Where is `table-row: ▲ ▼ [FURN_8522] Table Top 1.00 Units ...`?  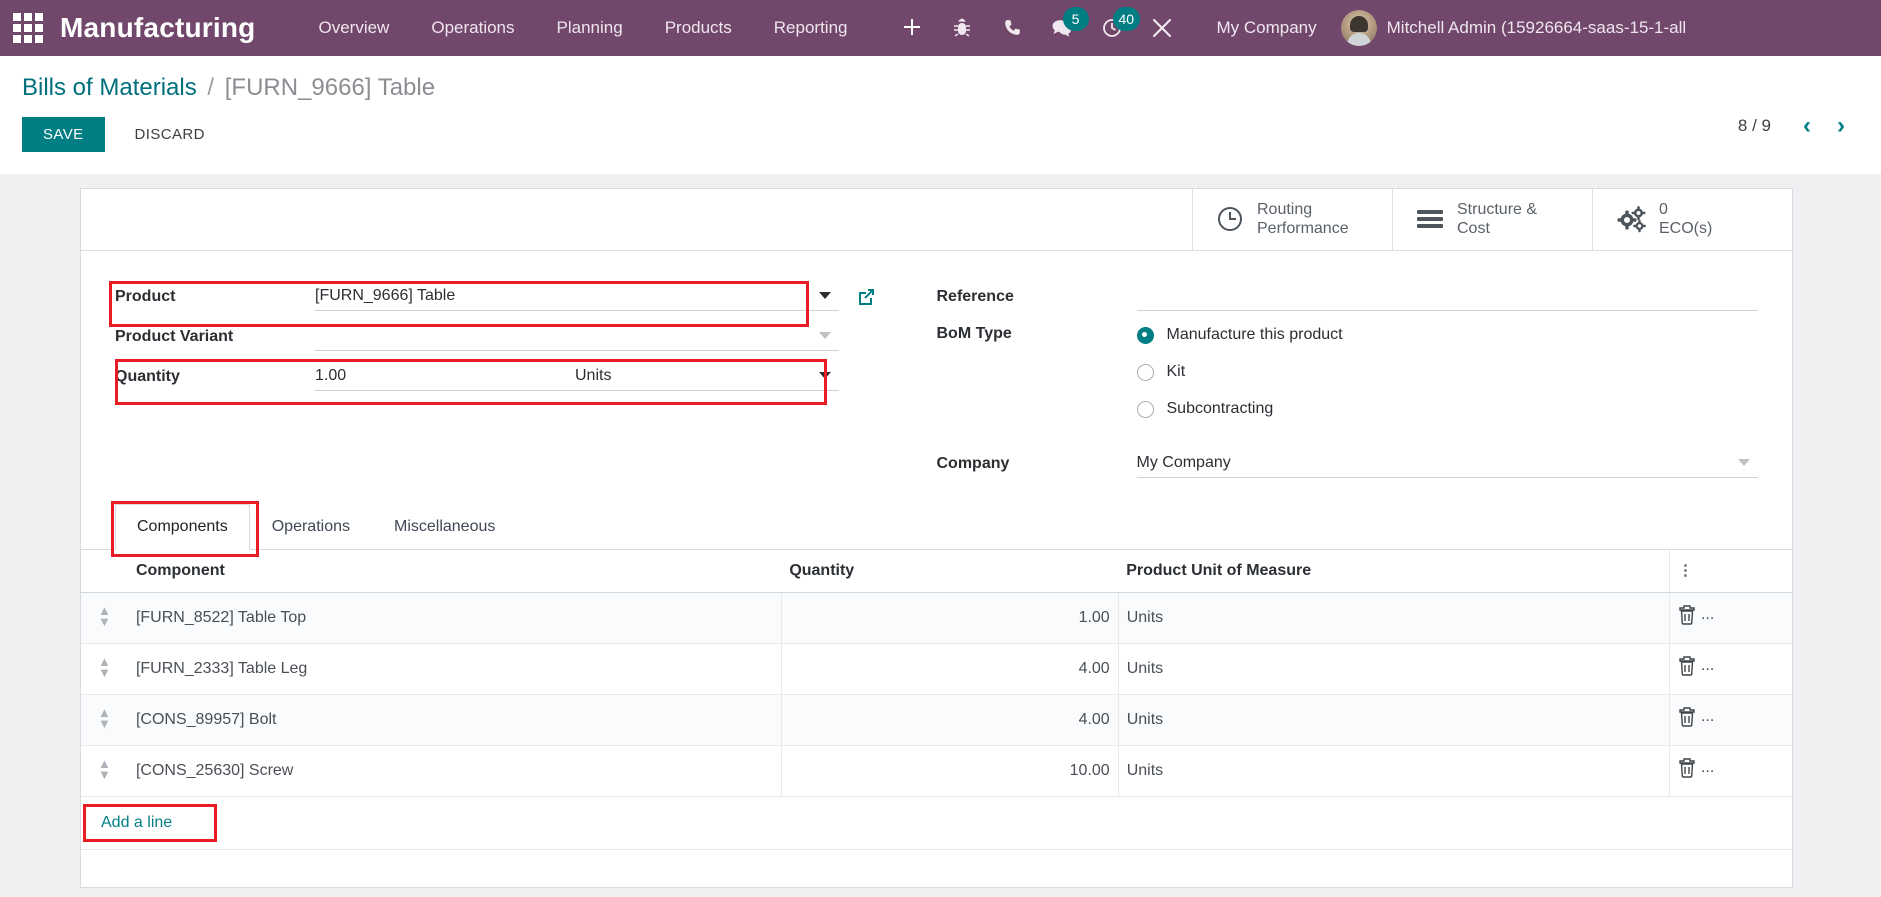 table-row: ▲ ▼ [FURN_8522] Table Top 1.00 Units ... is located at coordinates (936, 618).